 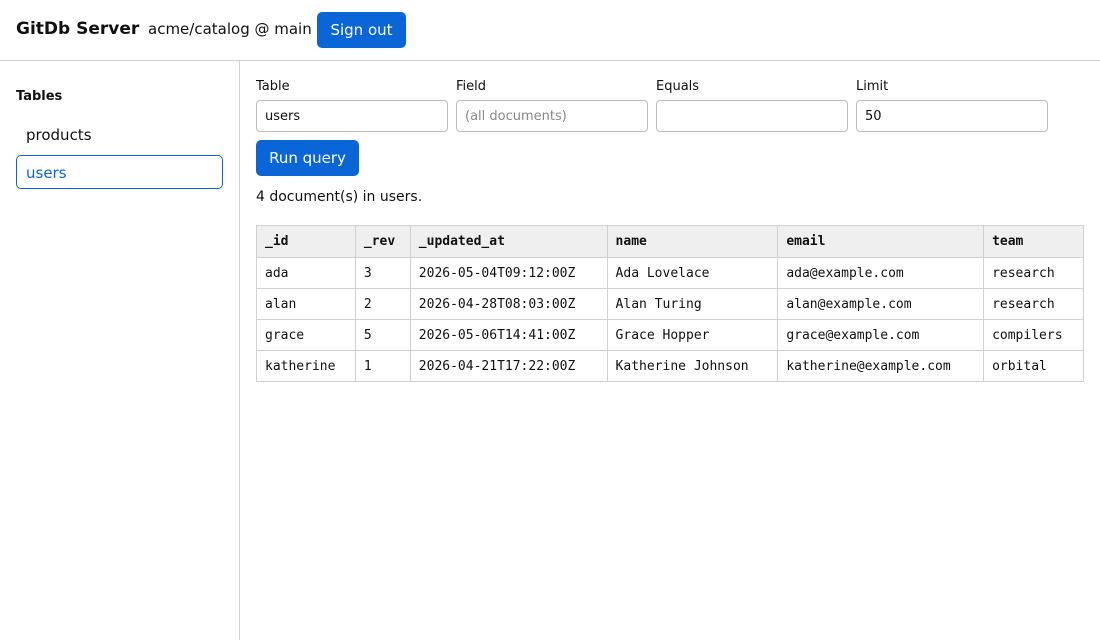 What do you see at coordinates (306, 241) in the screenshot?
I see `column-header-id: _id` at bounding box center [306, 241].